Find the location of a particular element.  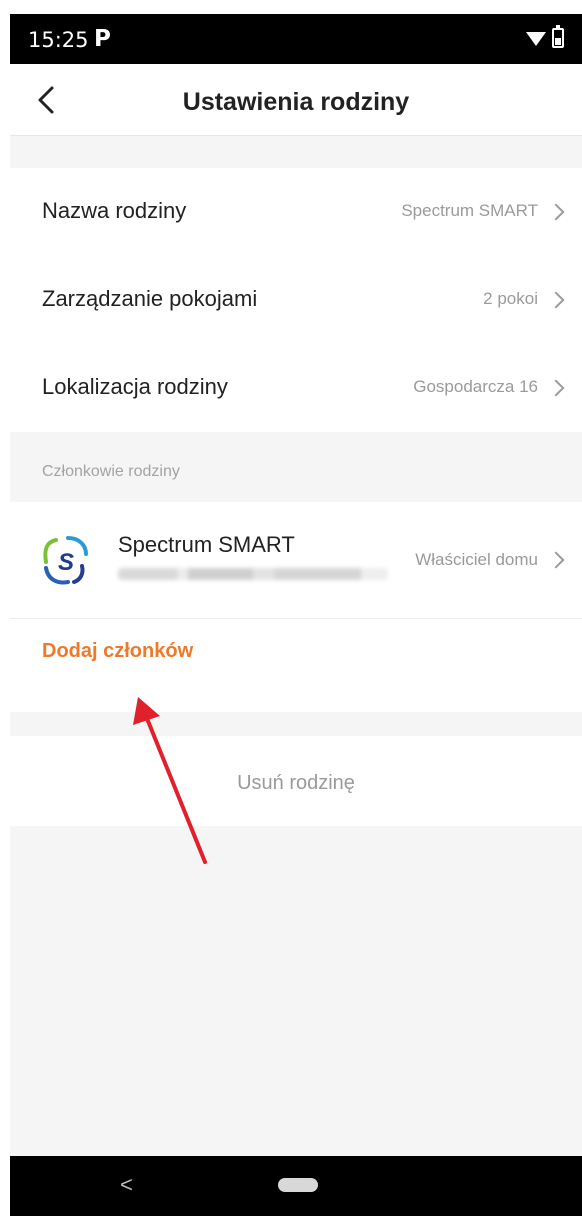

svg-text: S is located at coordinates (66, 562).